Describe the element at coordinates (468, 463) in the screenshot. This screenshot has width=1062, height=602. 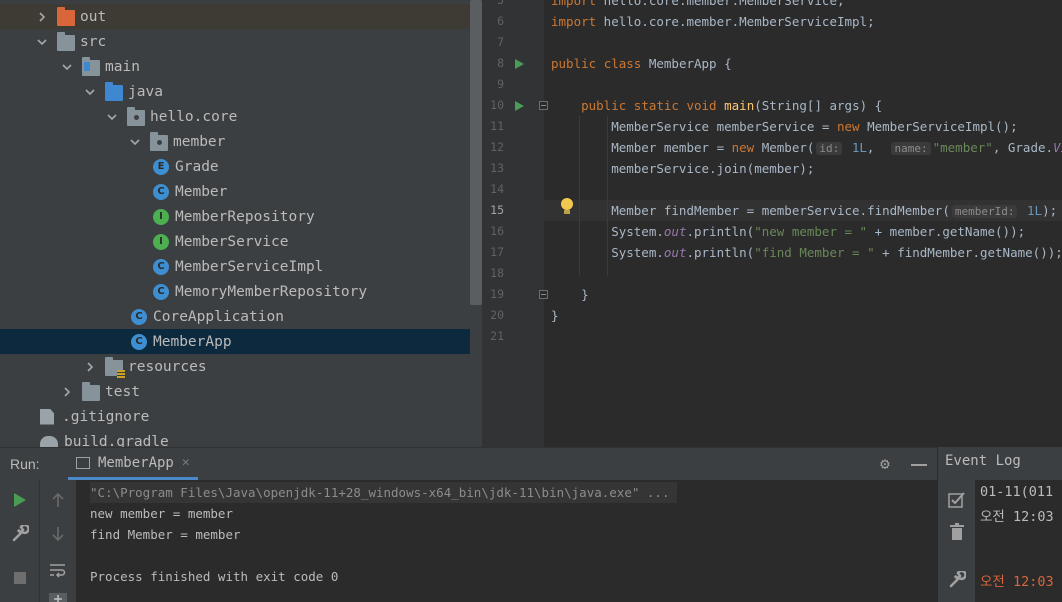
I see `run-panel-header: Run: MemberApp ✕ ⚙` at that location.